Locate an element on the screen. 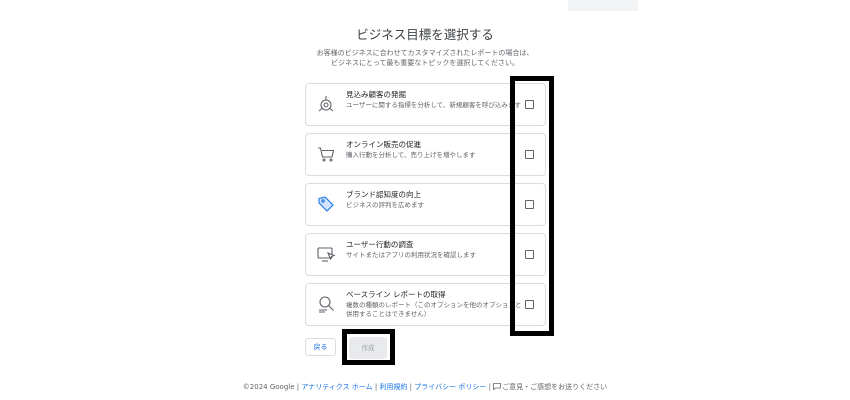 The width and height of the screenshot is (850, 400). checkbox-column-highlight is located at coordinates (532, 206).